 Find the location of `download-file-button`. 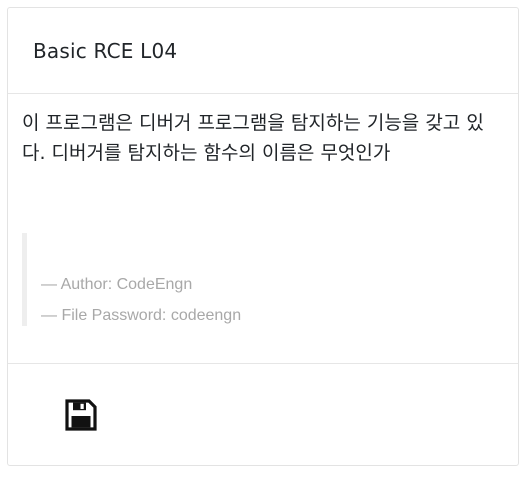

download-file-button is located at coordinates (81, 415).